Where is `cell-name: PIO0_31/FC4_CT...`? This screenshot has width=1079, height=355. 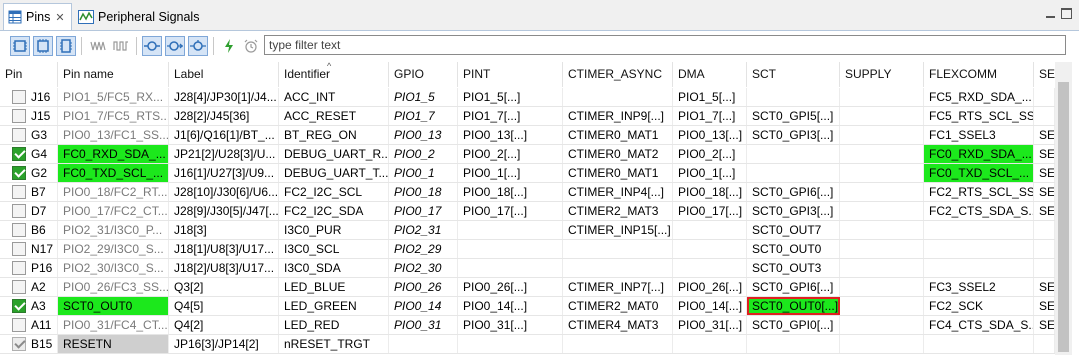 cell-name: PIO0_31/FC4_CT... is located at coordinates (113, 325).